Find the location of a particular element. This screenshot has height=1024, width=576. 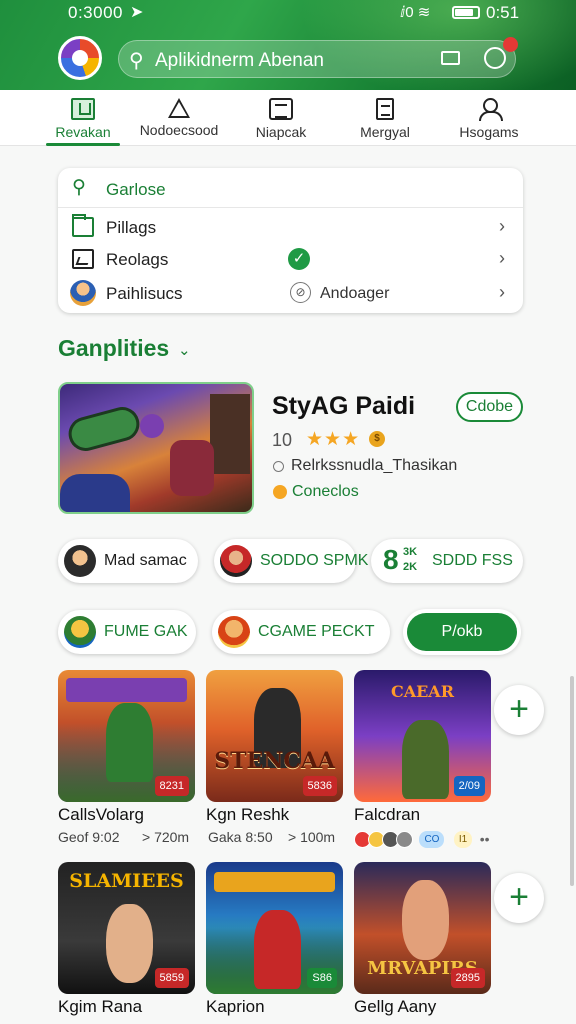

category-chip: FUME GAK is located at coordinates (127, 632).